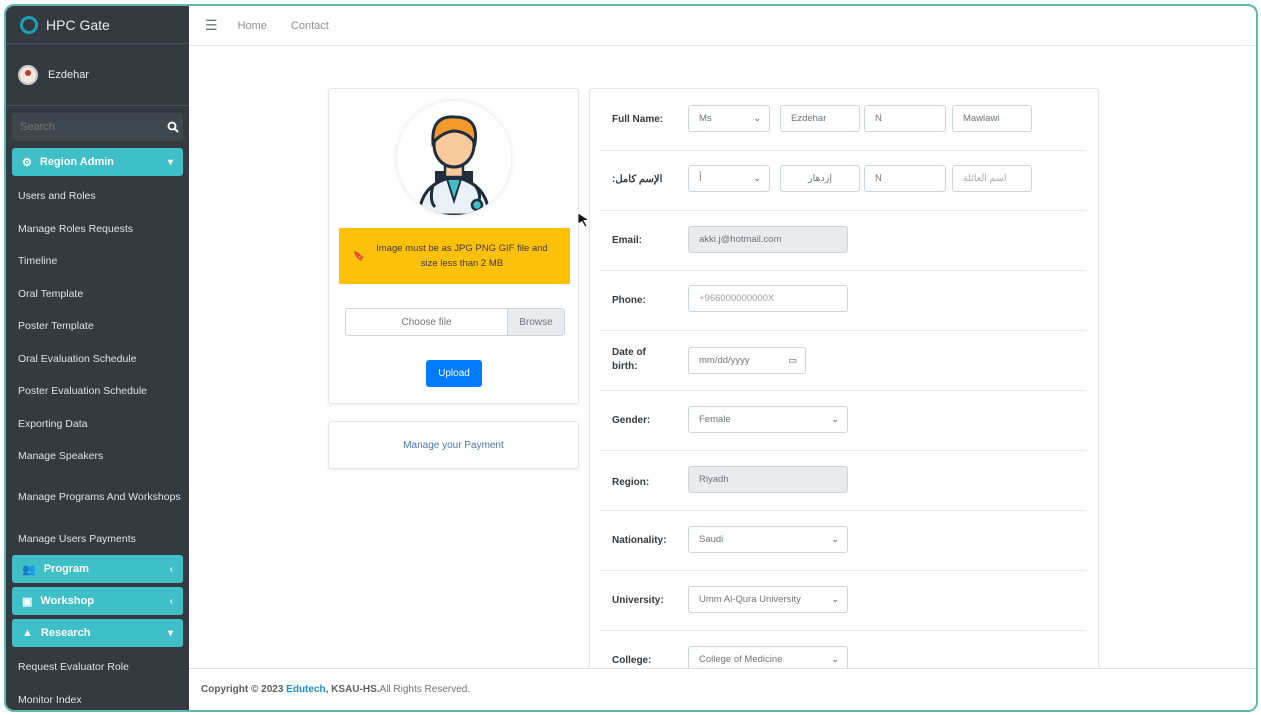 The image size is (1261, 715). I want to click on search-icon, so click(172, 127).